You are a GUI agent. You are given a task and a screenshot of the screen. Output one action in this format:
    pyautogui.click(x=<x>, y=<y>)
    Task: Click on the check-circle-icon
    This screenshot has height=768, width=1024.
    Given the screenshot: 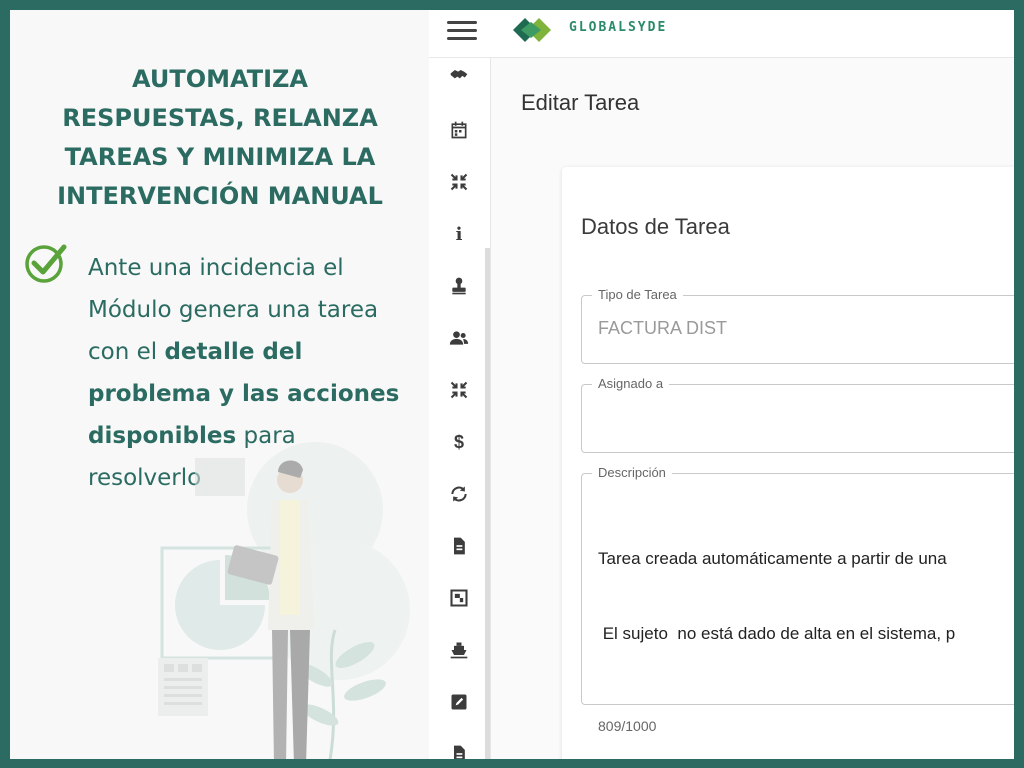 What is the action you would take?
    pyautogui.click(x=46, y=263)
    